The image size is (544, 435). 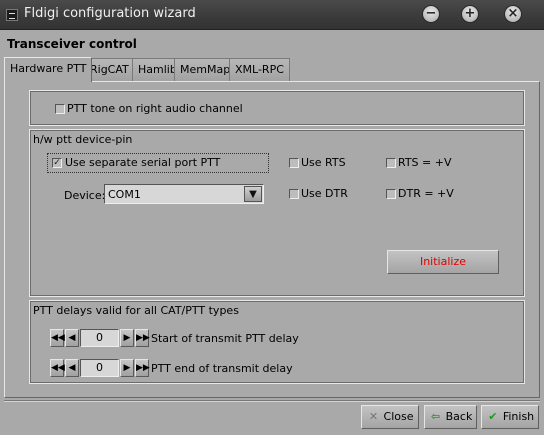 I want to click on start-delay-label: Start of transmit PTT delay, so click(x=225, y=338).